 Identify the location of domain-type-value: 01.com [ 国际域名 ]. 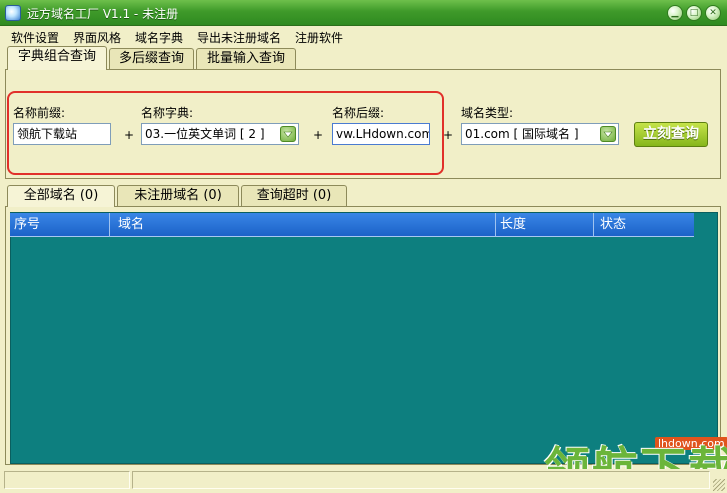
(522, 134).